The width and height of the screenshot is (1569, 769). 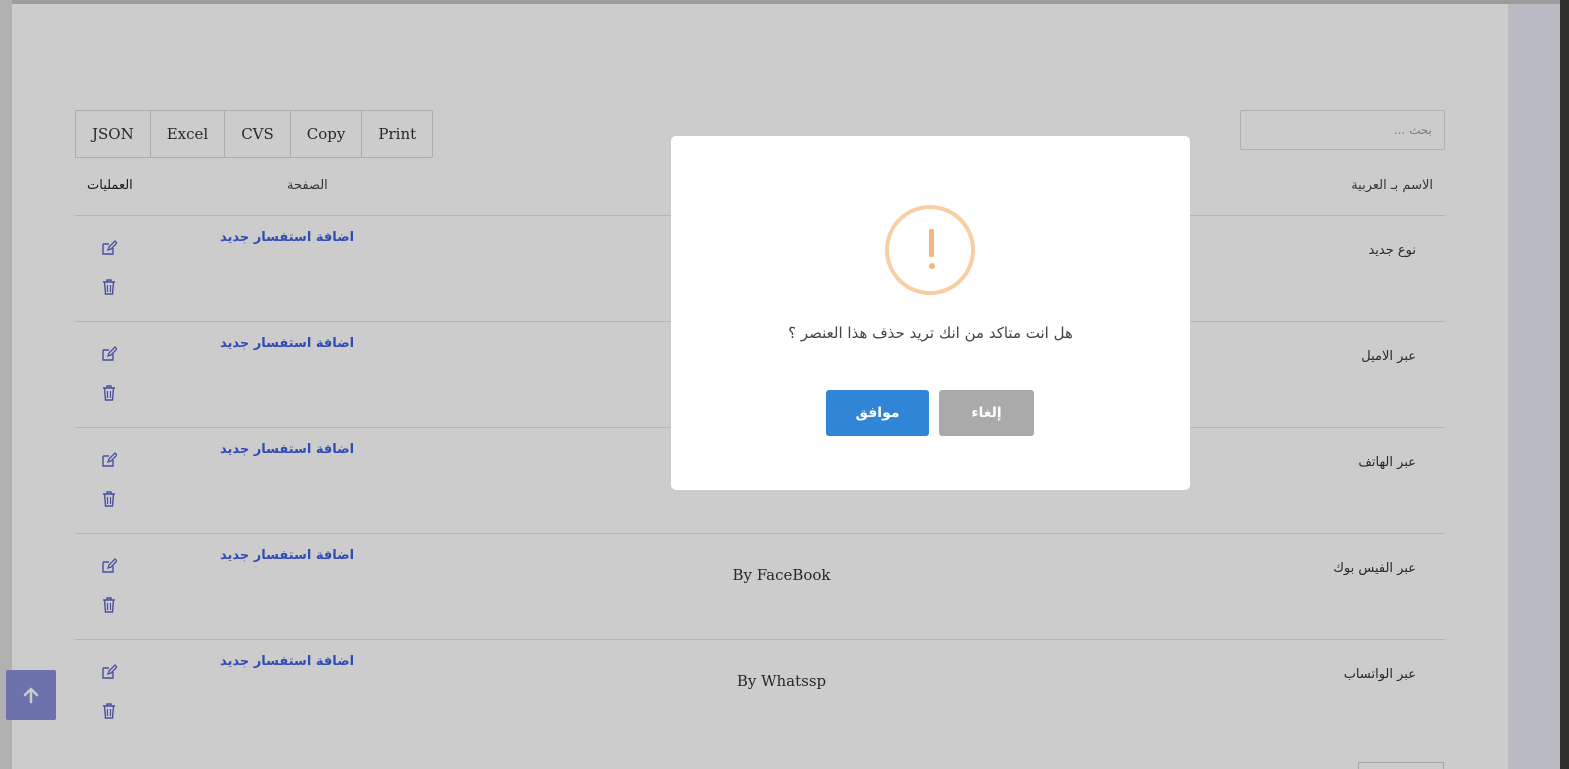 What do you see at coordinates (931, 243) in the screenshot?
I see `exclamation-bar` at bounding box center [931, 243].